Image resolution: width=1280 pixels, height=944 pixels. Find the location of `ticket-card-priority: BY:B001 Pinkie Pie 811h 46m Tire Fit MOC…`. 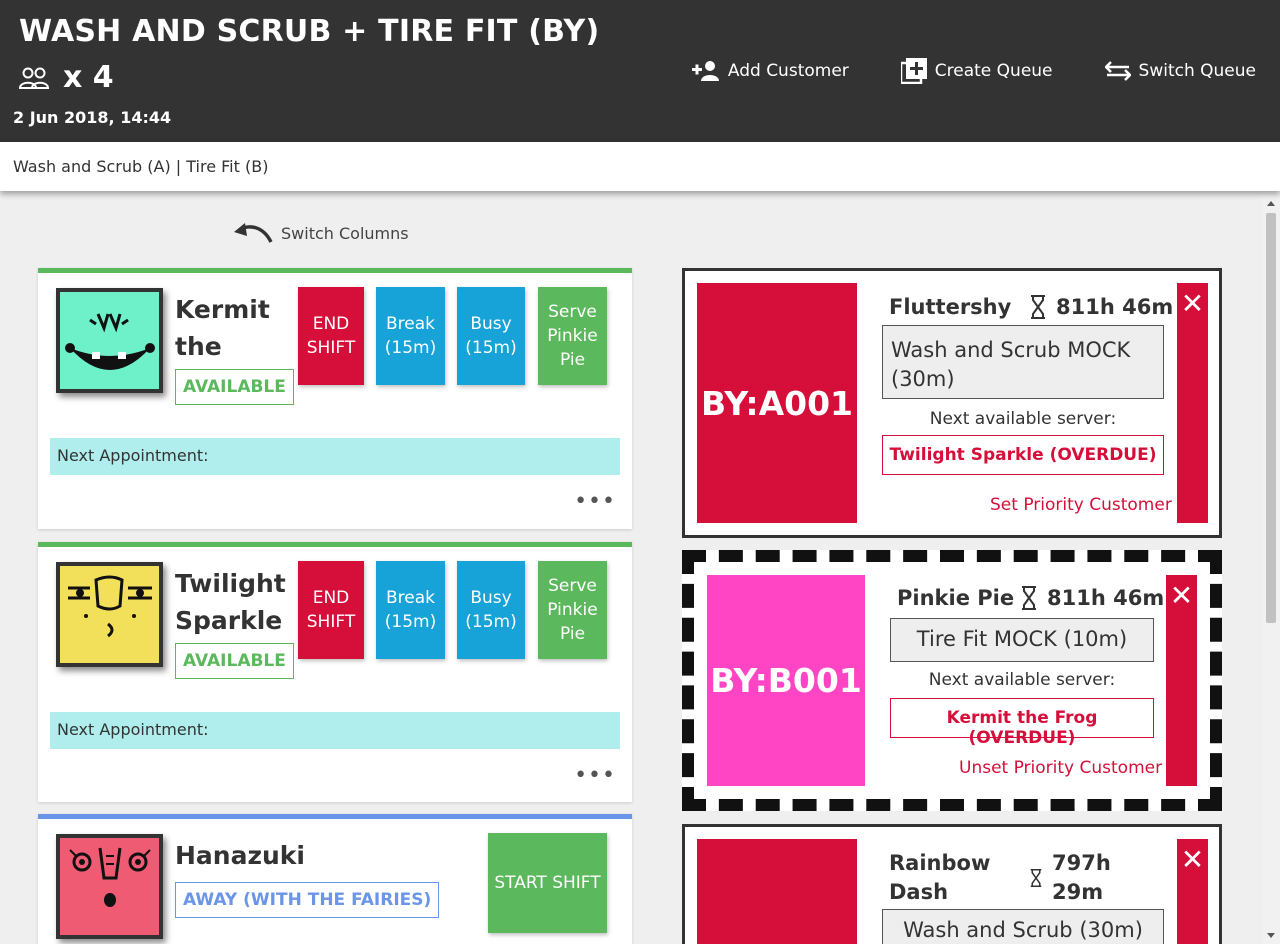

ticket-card-priority: BY:B001 Pinkie Pie 811h 46m Tire Fit MOC… is located at coordinates (952, 680).